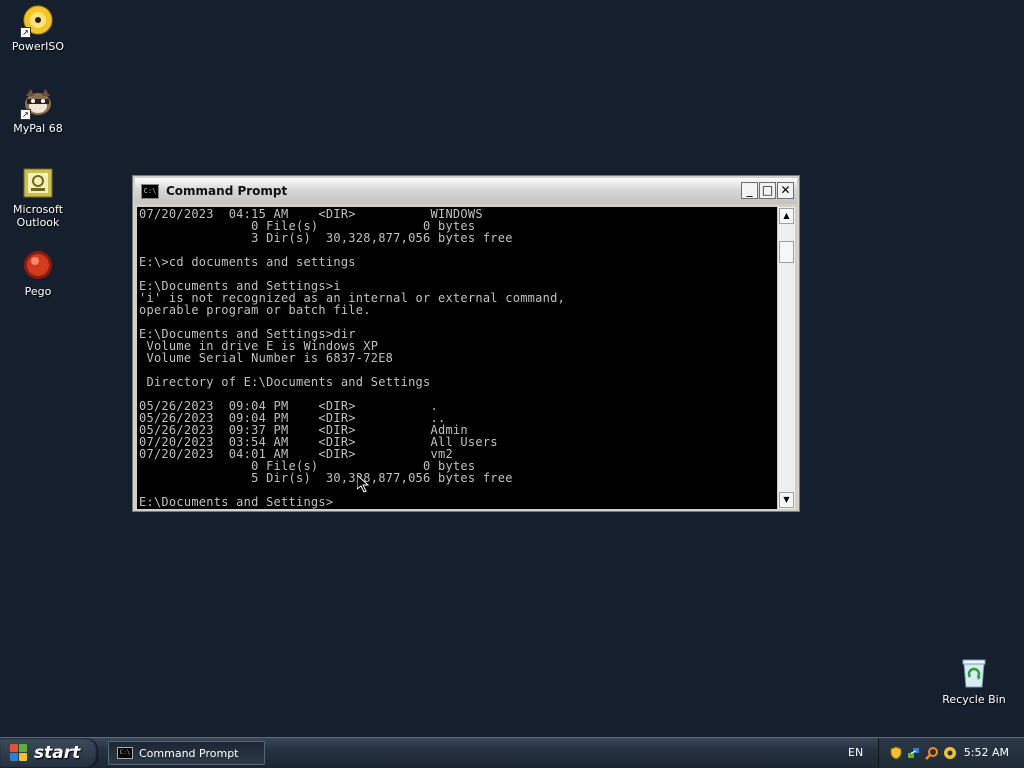 This screenshot has height=768, width=1024. I want to click on taskbar-button-label: Command Prompt, so click(189, 753).